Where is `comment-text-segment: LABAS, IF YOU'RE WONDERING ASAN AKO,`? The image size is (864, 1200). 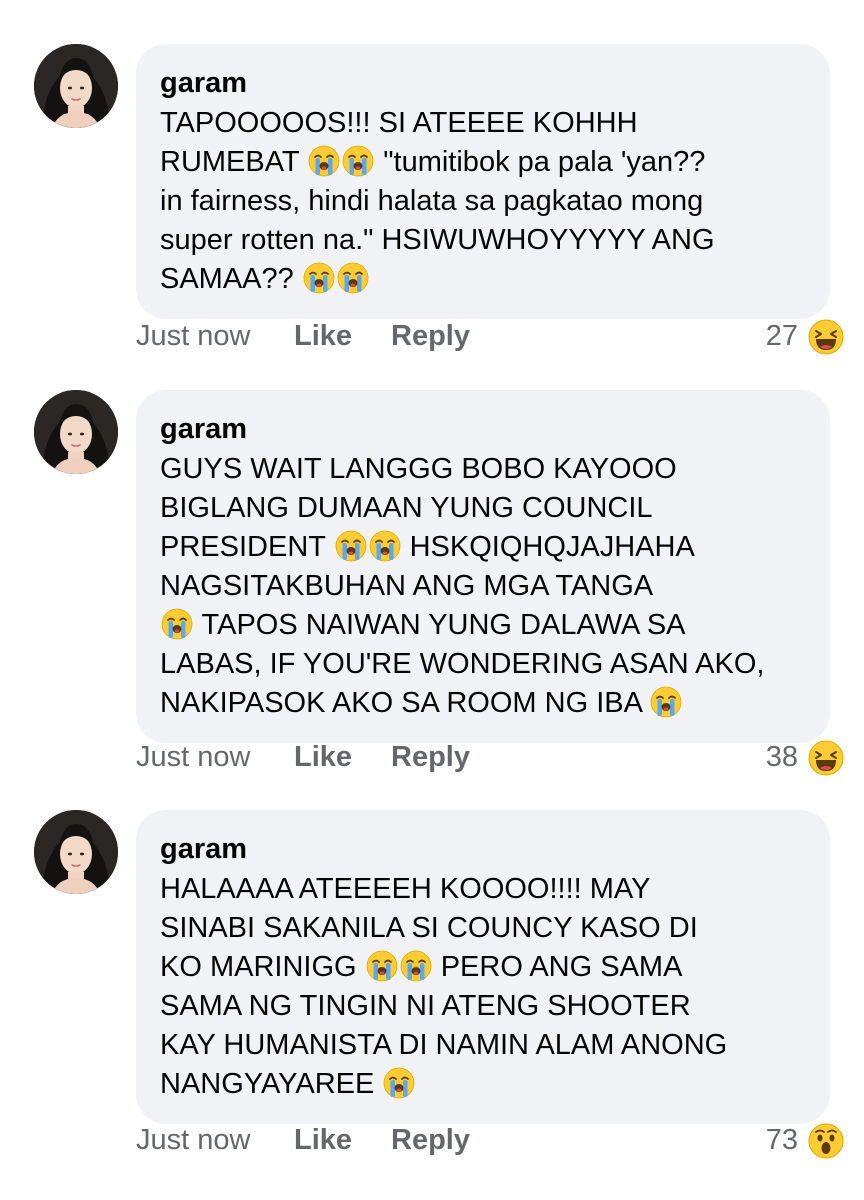 comment-text-segment: LABAS, IF YOU'RE WONDERING ASAN AKO, is located at coordinates (462, 664).